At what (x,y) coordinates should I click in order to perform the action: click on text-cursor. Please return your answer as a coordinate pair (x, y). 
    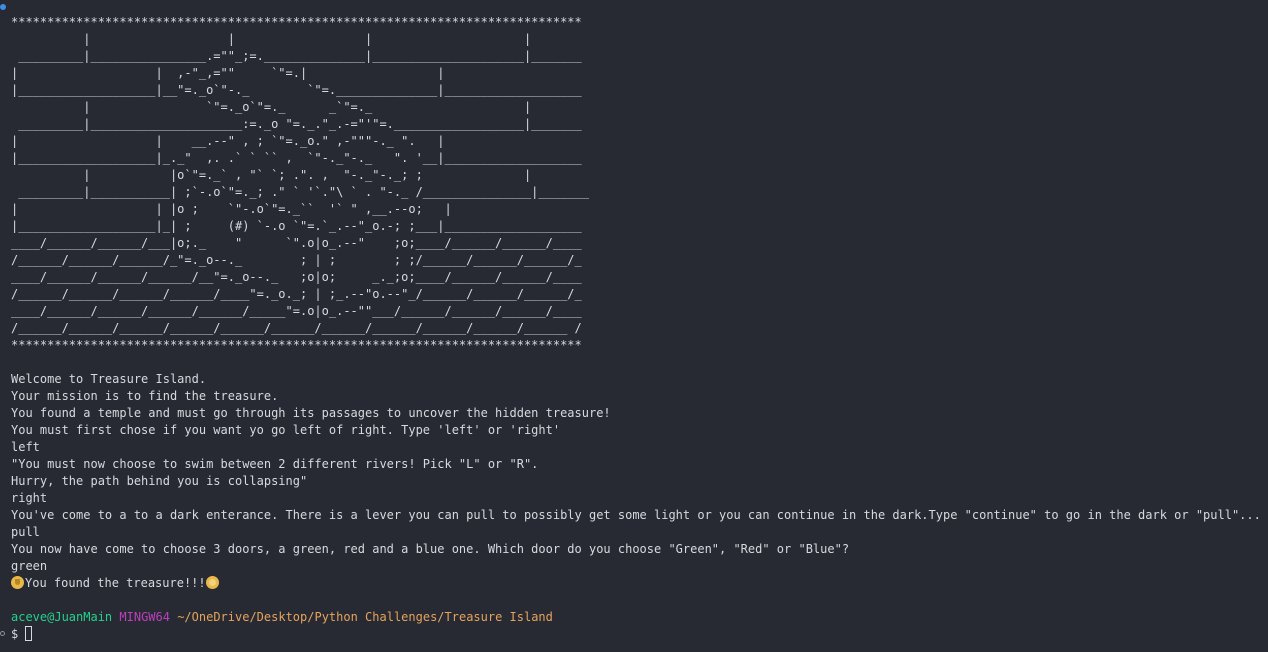
    Looking at the image, I should click on (29, 633).